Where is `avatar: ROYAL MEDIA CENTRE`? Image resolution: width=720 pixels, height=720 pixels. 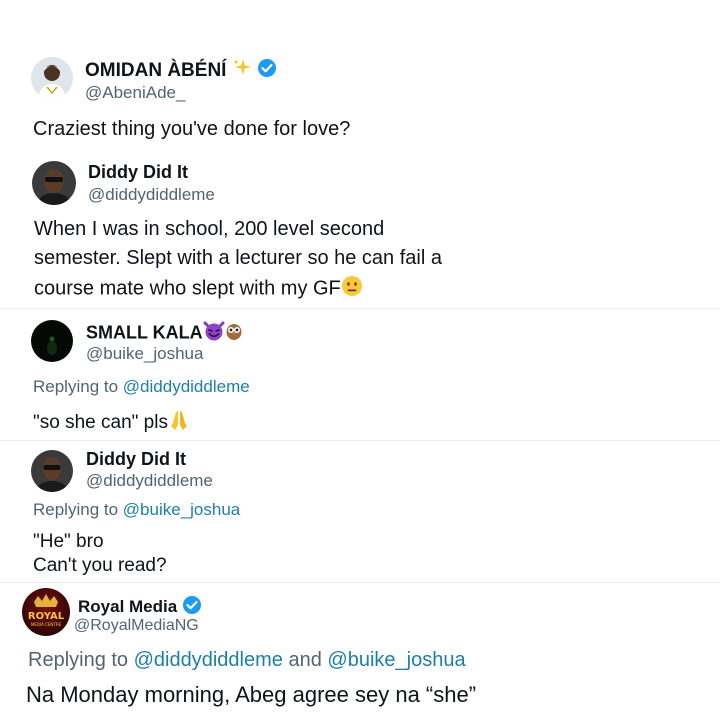 avatar: ROYAL MEDIA CENTRE is located at coordinates (46, 612).